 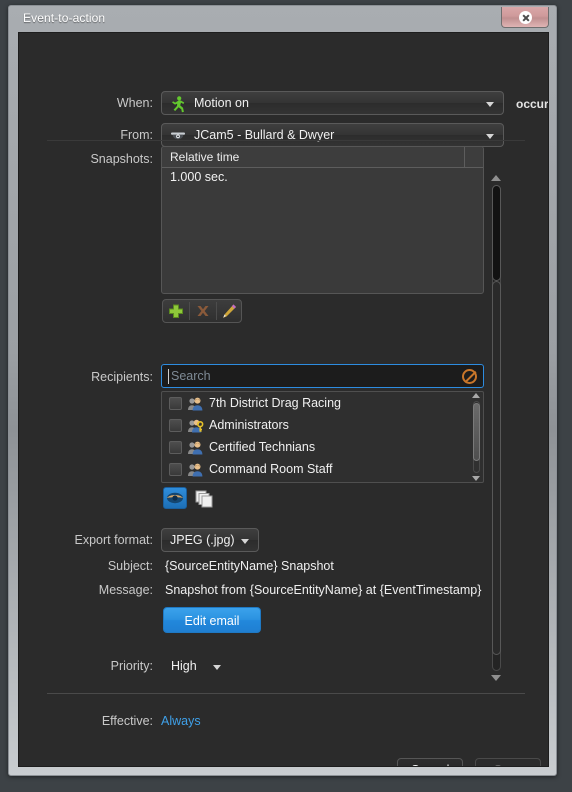 I want to click on occurs-label: occurs, so click(x=532, y=104).